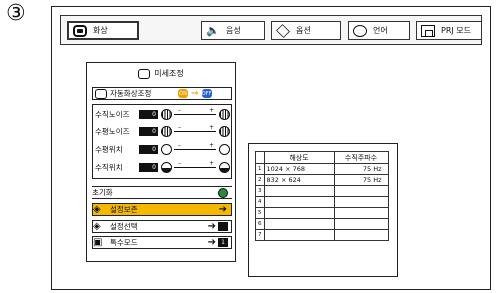 This screenshot has width=496, height=293. What do you see at coordinates (260, 213) in the screenshot?
I see `row-num: 5` at bounding box center [260, 213].